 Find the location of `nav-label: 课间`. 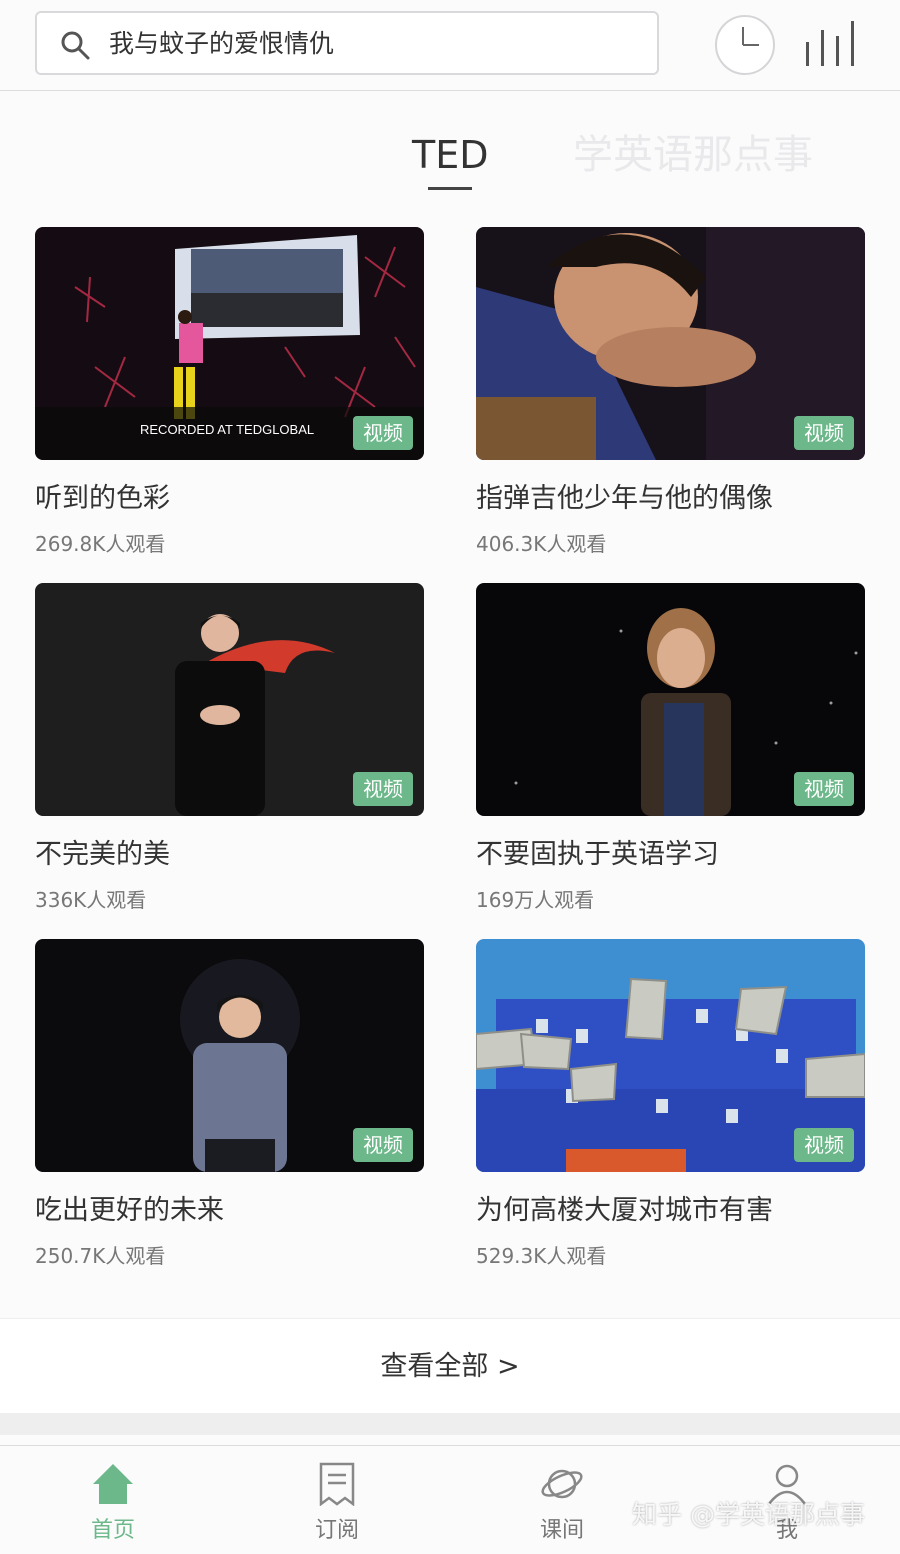

nav-label: 课间 is located at coordinates (561, 1530).